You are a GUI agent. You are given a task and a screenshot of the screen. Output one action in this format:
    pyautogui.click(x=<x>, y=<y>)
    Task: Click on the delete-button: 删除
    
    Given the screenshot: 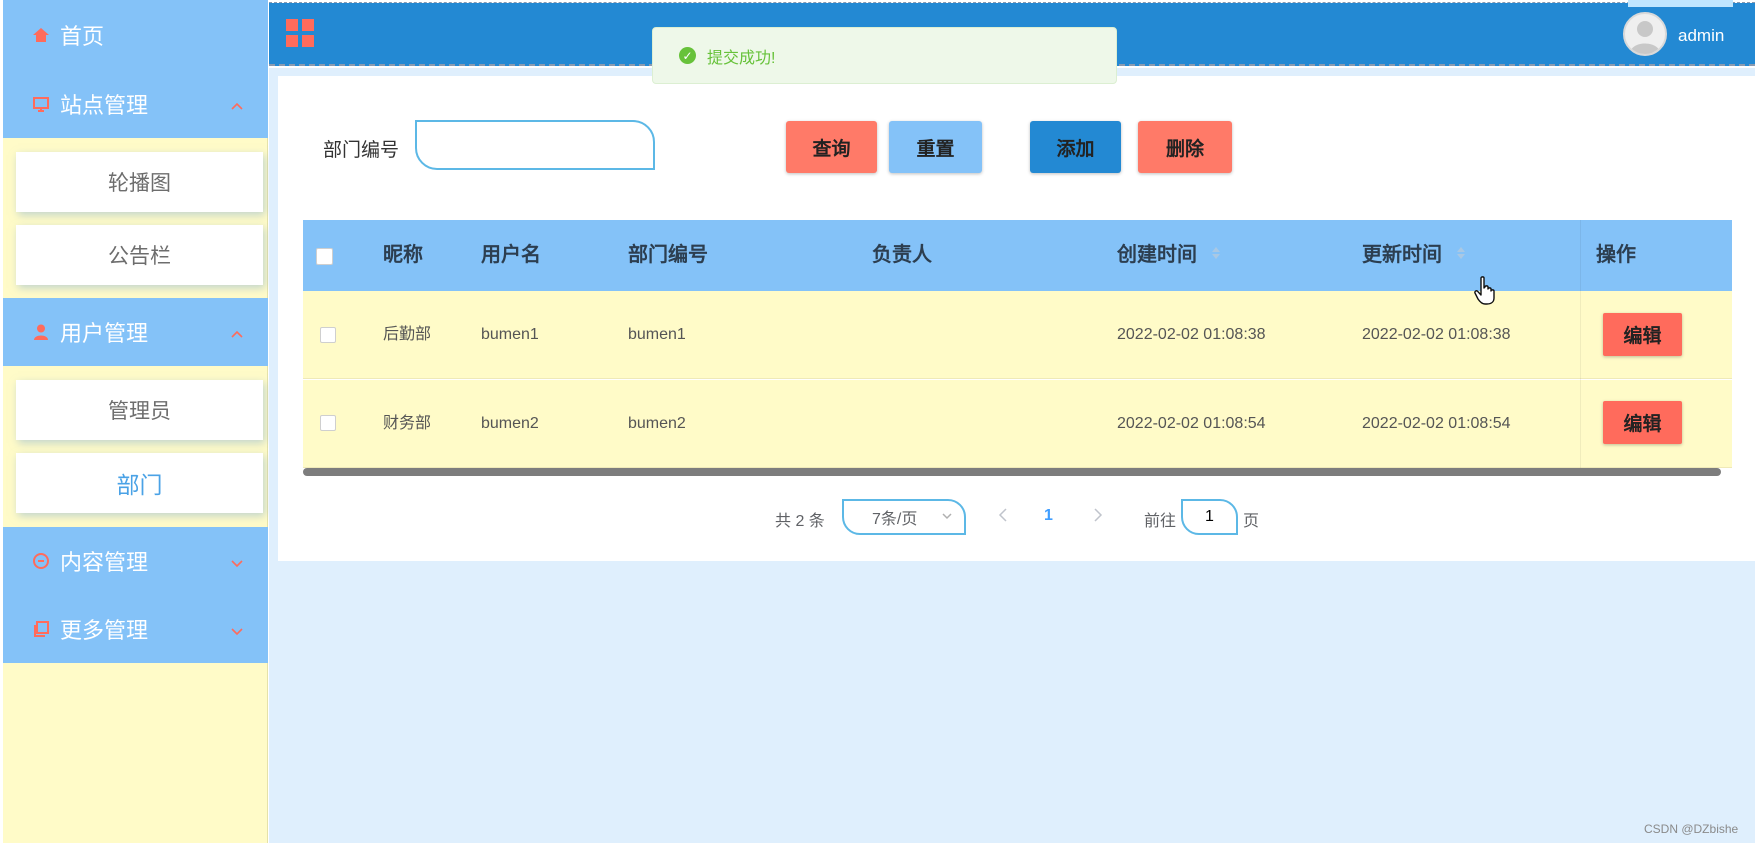 What is the action you would take?
    pyautogui.click(x=1185, y=147)
    